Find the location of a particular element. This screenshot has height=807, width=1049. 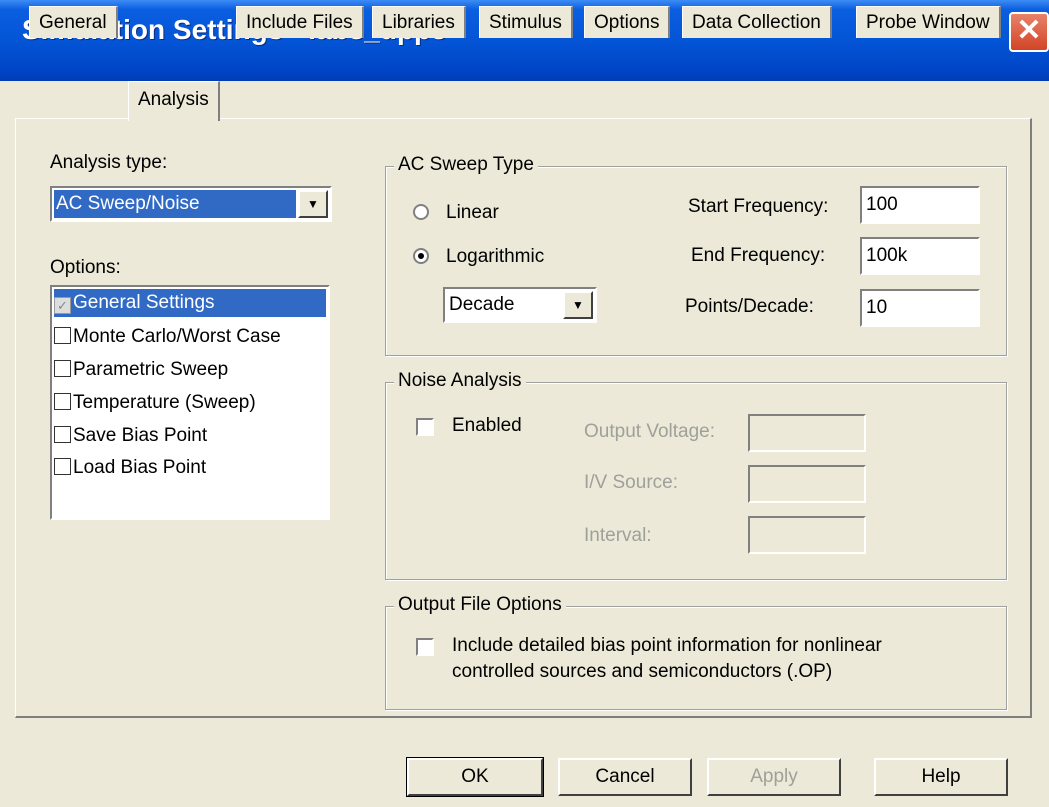

bias-point-detail-checkbox is located at coordinates (425, 647).